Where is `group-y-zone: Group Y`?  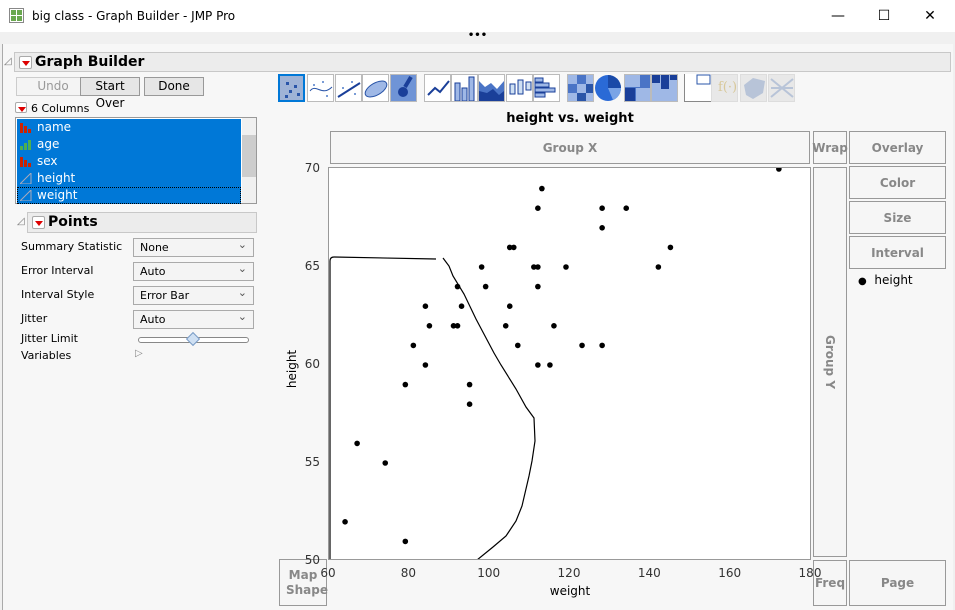
group-y-zone: Group Y is located at coordinates (830, 362).